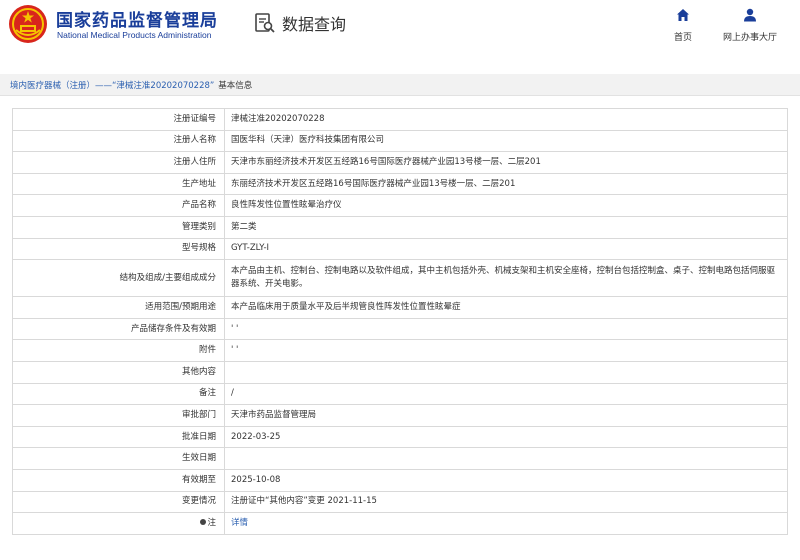 The width and height of the screenshot is (800, 560). What do you see at coordinates (137, 21) in the screenshot?
I see `site-title: 国家药品监督管理局` at bounding box center [137, 21].